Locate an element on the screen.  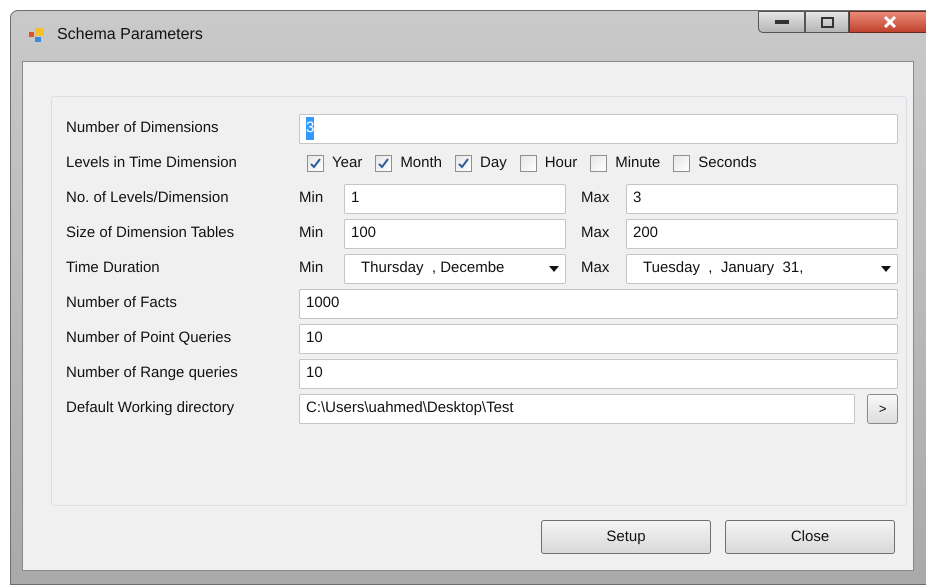
field-label: Default Working directory is located at coordinates (151, 408).